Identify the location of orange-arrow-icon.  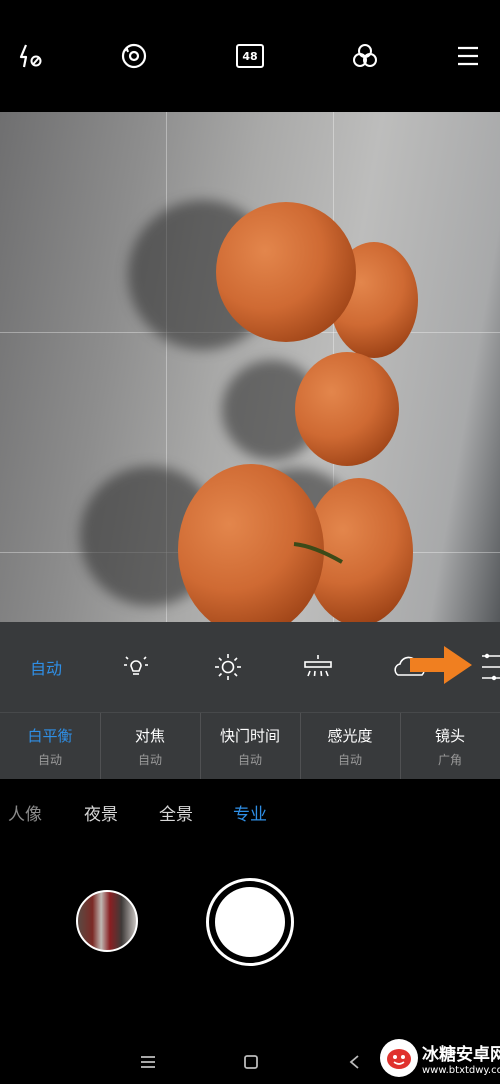
(441, 665).